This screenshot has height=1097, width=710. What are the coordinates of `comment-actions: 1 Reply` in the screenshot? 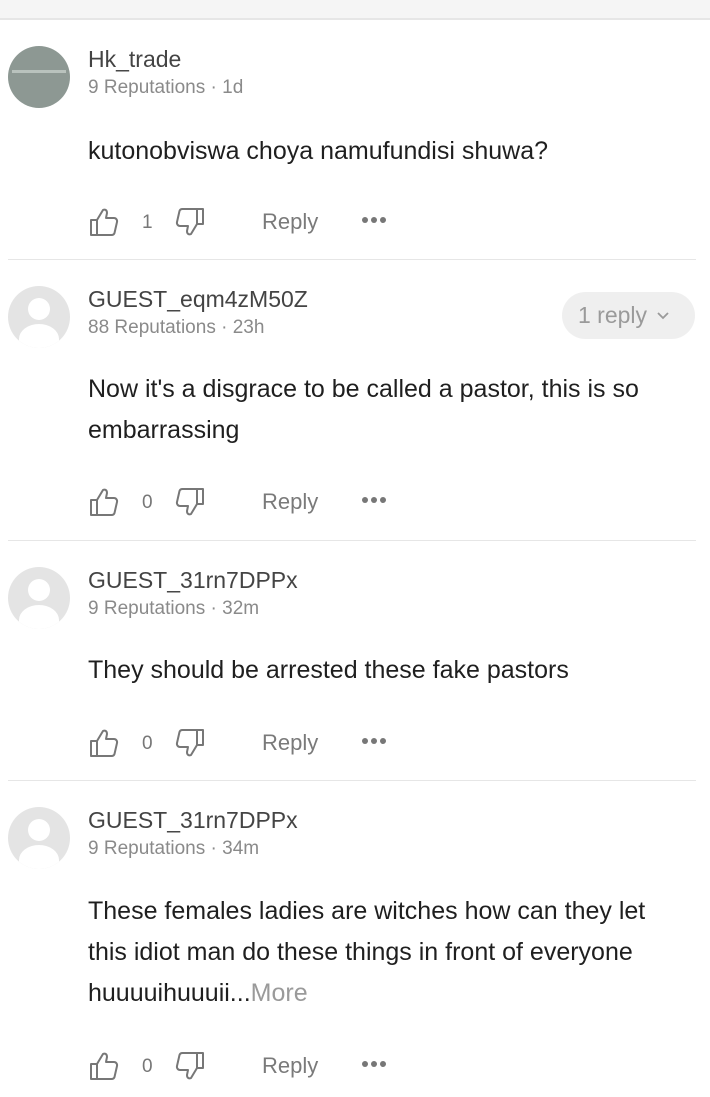 It's located at (248, 224).